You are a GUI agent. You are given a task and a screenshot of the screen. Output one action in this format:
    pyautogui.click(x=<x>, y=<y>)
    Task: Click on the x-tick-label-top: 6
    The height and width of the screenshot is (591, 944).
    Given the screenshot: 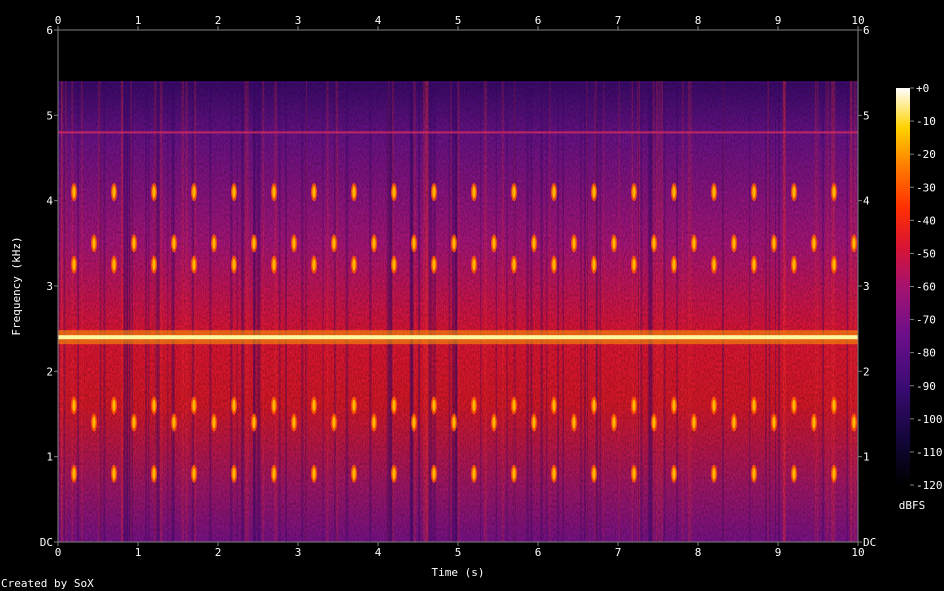 What is the action you would take?
    pyautogui.click(x=538, y=20)
    